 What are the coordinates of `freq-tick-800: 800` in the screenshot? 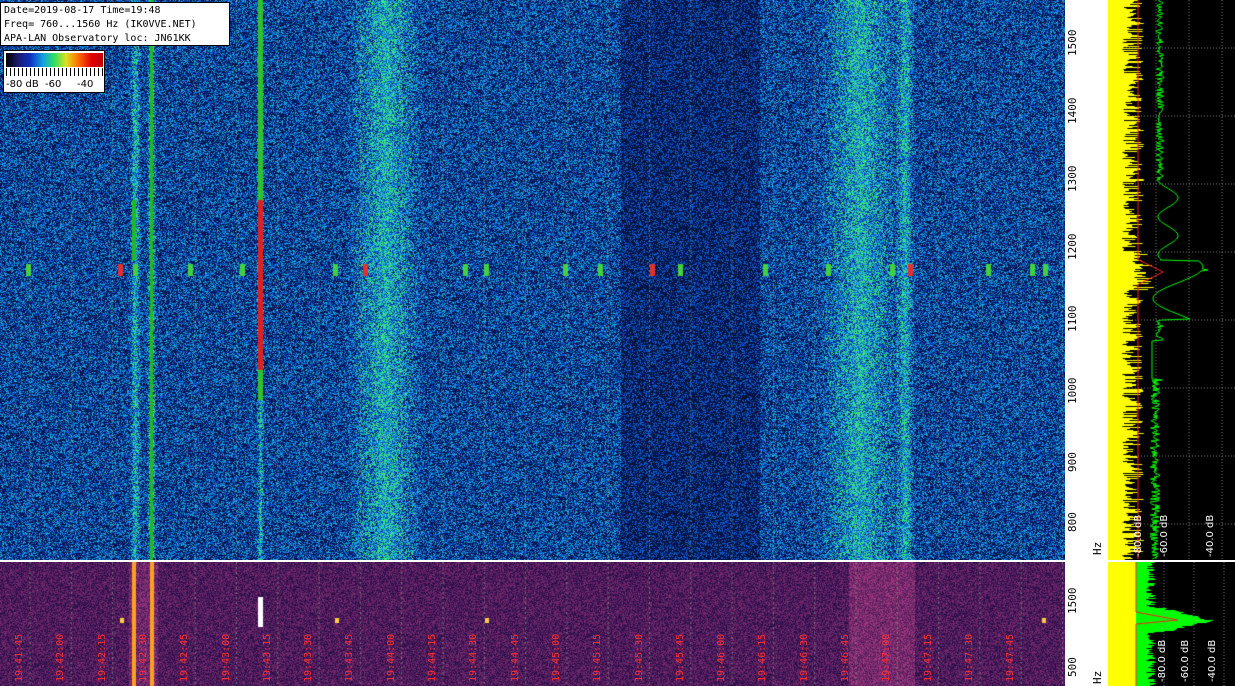 It's located at (1072, 522).